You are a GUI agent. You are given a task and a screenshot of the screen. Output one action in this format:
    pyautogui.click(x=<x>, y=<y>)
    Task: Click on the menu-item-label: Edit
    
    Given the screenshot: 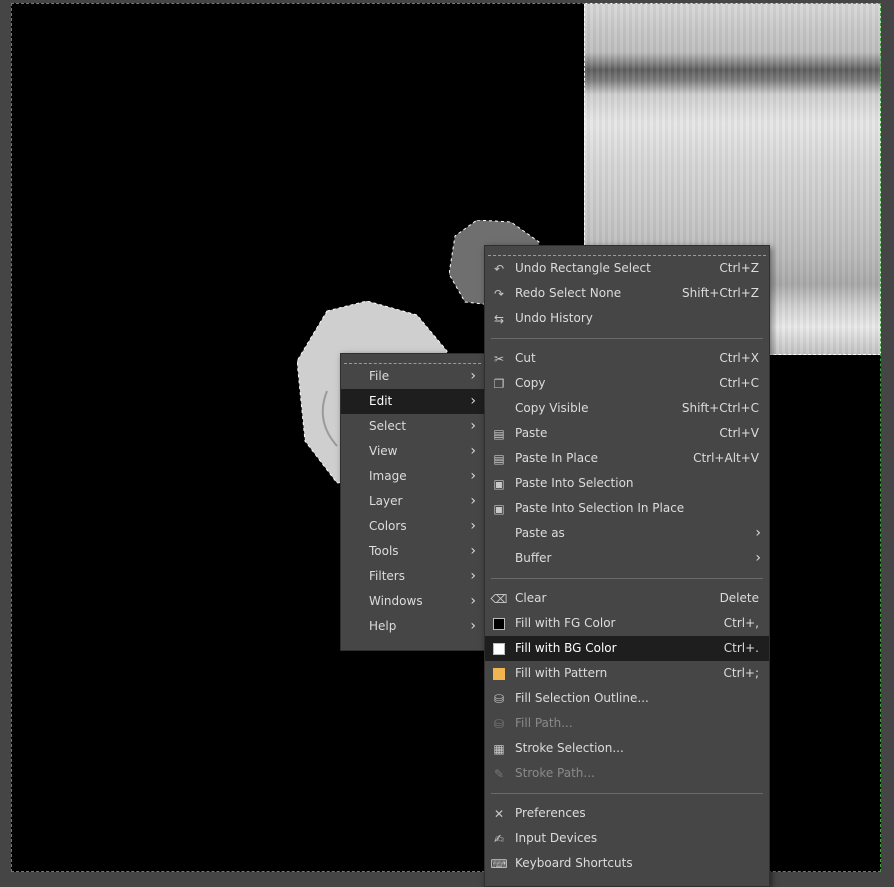 What is the action you would take?
    pyautogui.click(x=381, y=401)
    